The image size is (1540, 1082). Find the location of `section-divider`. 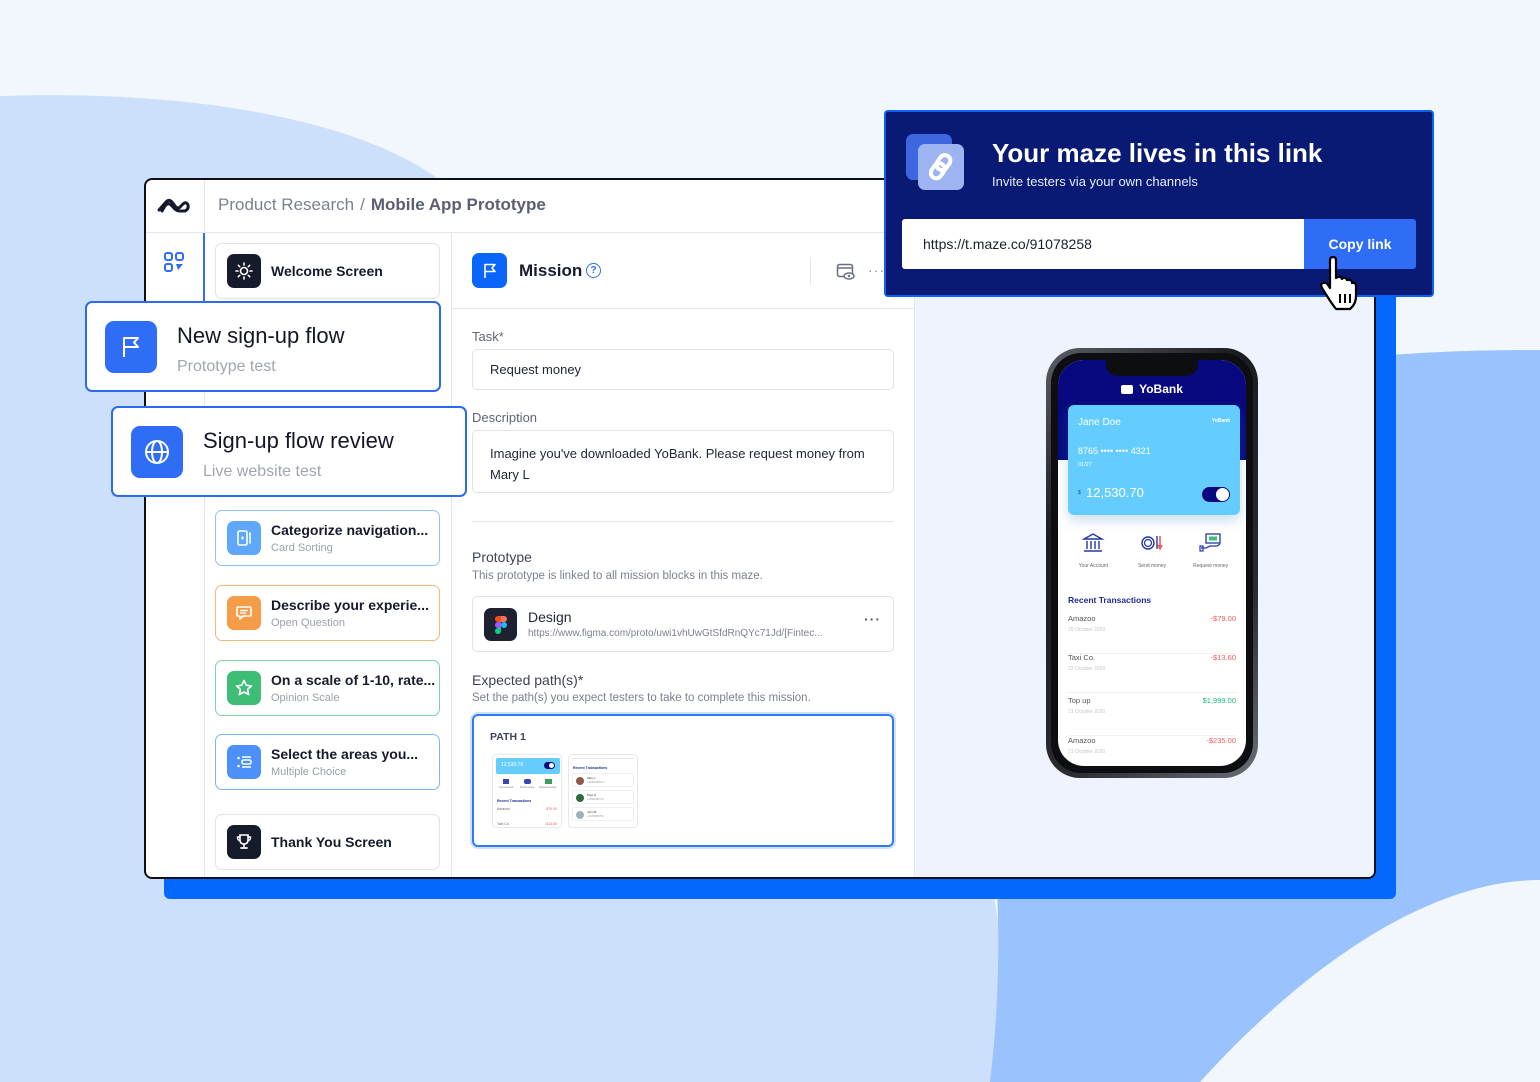

section-divider is located at coordinates (683, 521).